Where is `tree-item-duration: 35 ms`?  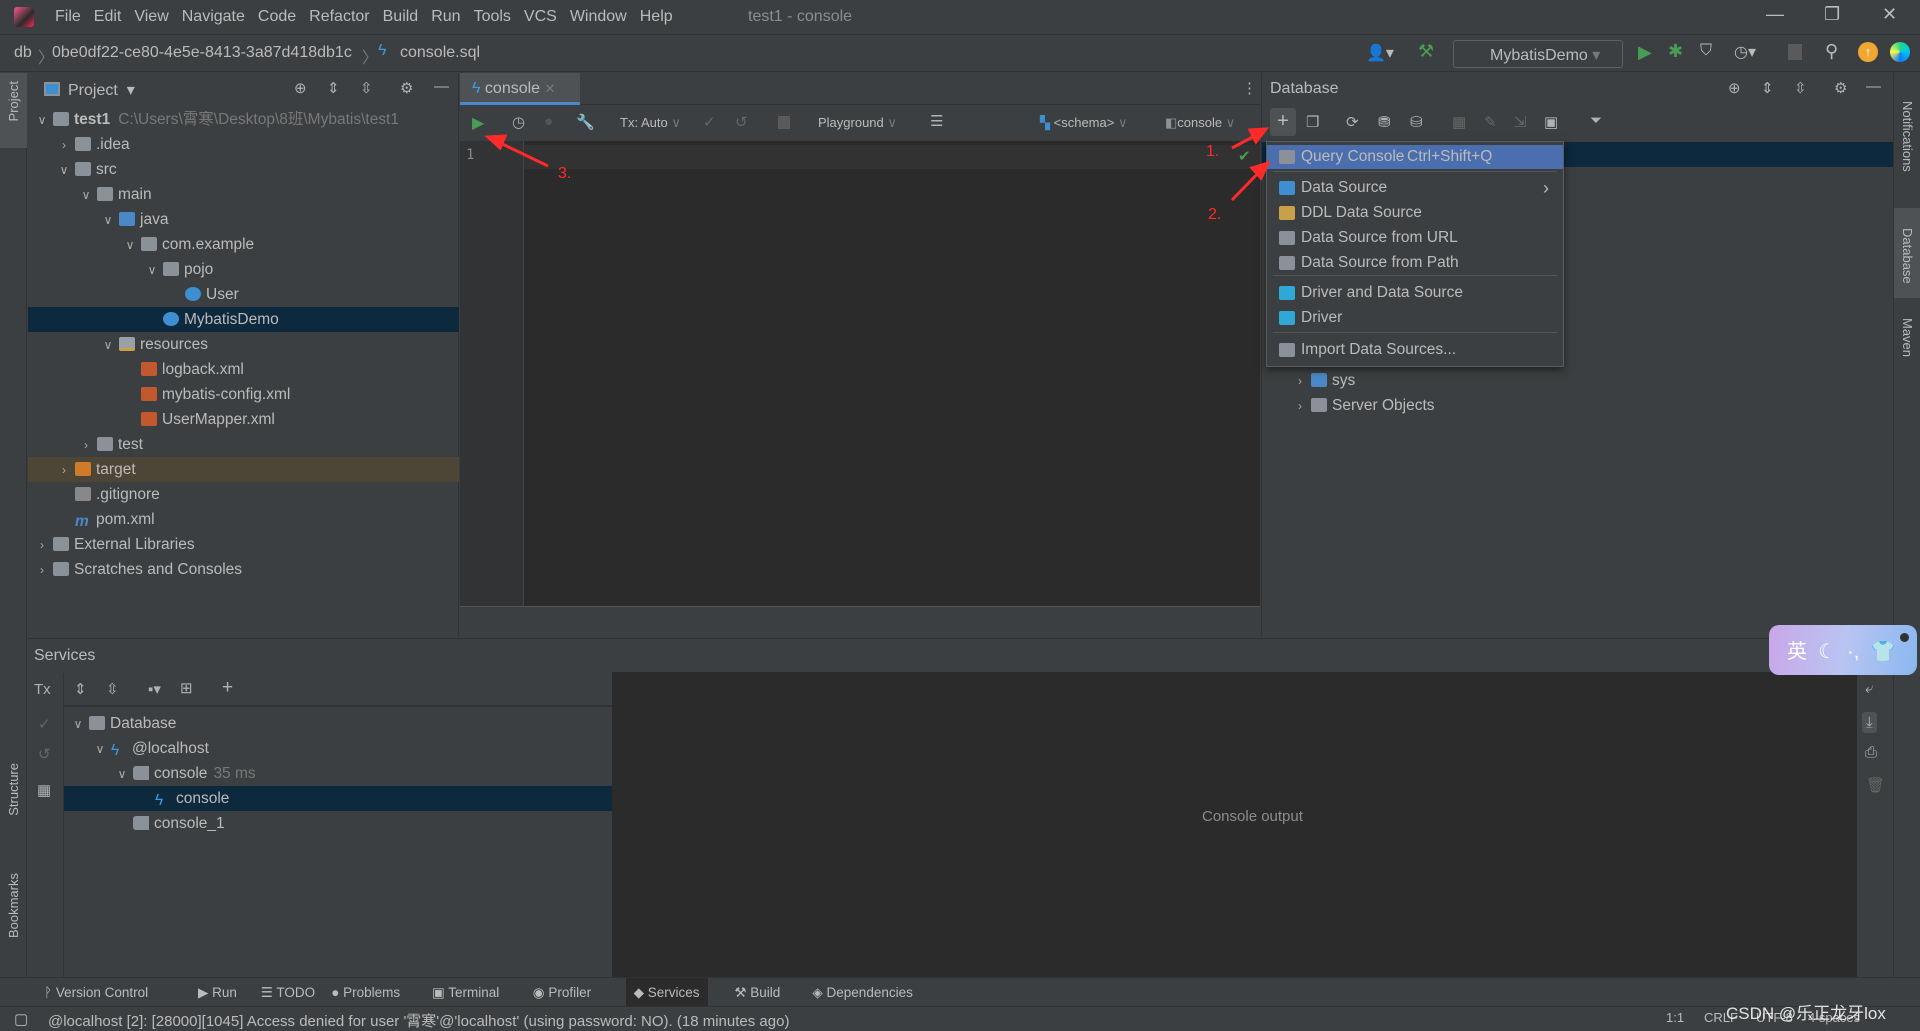 tree-item-duration: 35 ms is located at coordinates (234, 773).